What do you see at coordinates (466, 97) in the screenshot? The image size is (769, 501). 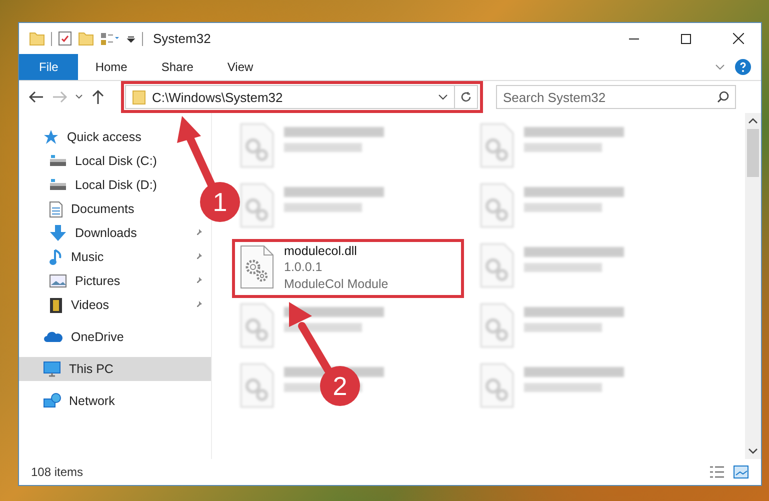 I see `refresh-icon` at bounding box center [466, 97].